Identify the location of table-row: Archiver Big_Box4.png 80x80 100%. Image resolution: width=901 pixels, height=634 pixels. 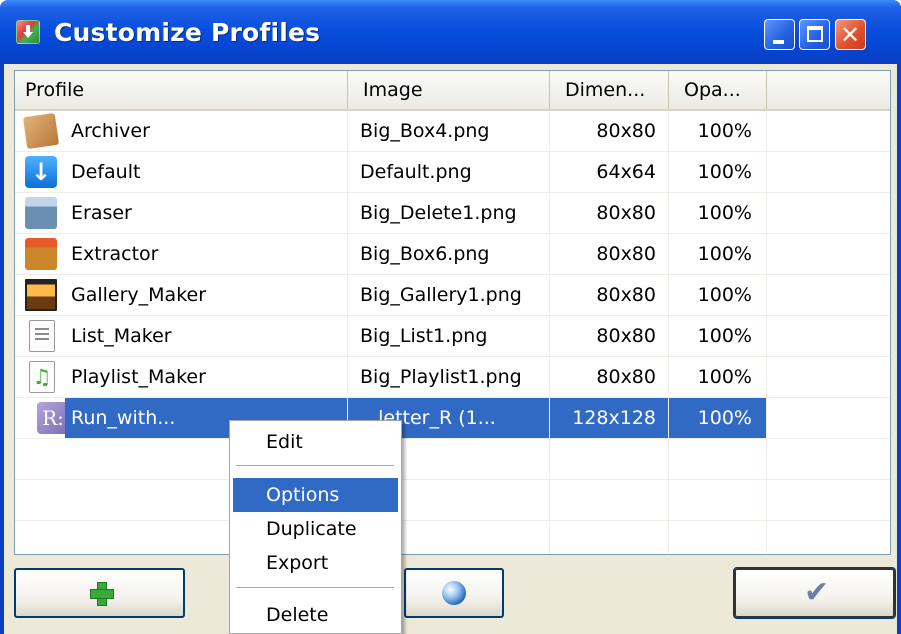
(452, 131).